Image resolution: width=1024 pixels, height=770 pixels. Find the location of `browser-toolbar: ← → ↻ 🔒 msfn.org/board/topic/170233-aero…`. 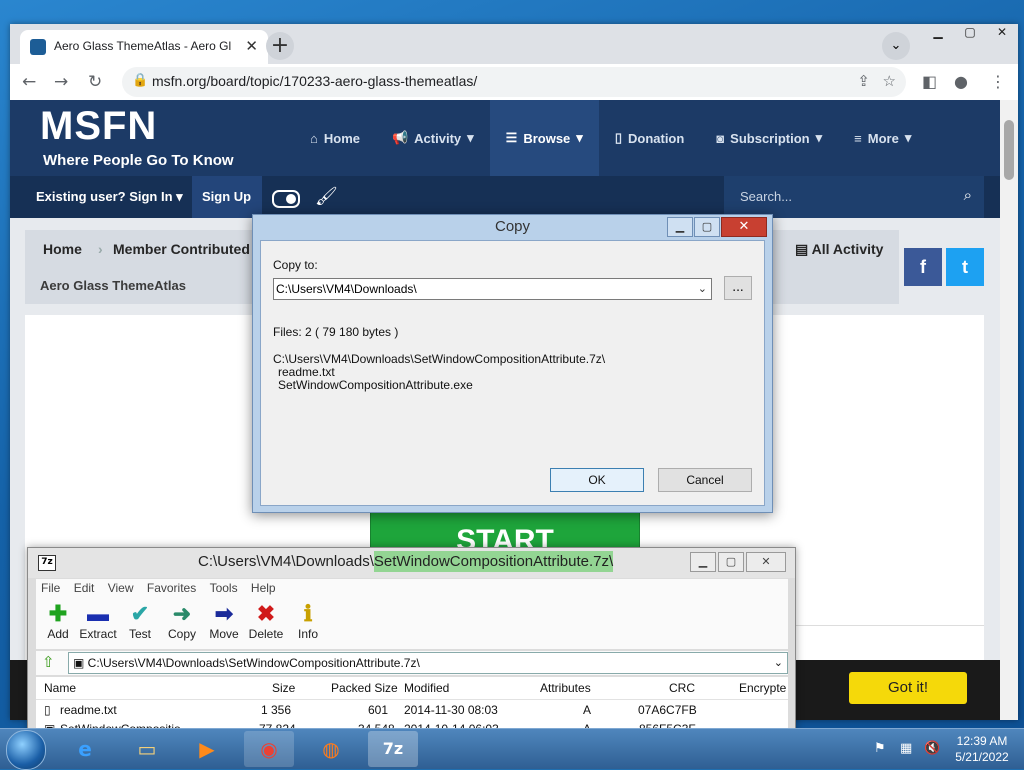

browser-toolbar: ← → ↻ 🔒 msfn.org/board/topic/170233-aero… is located at coordinates (514, 82).